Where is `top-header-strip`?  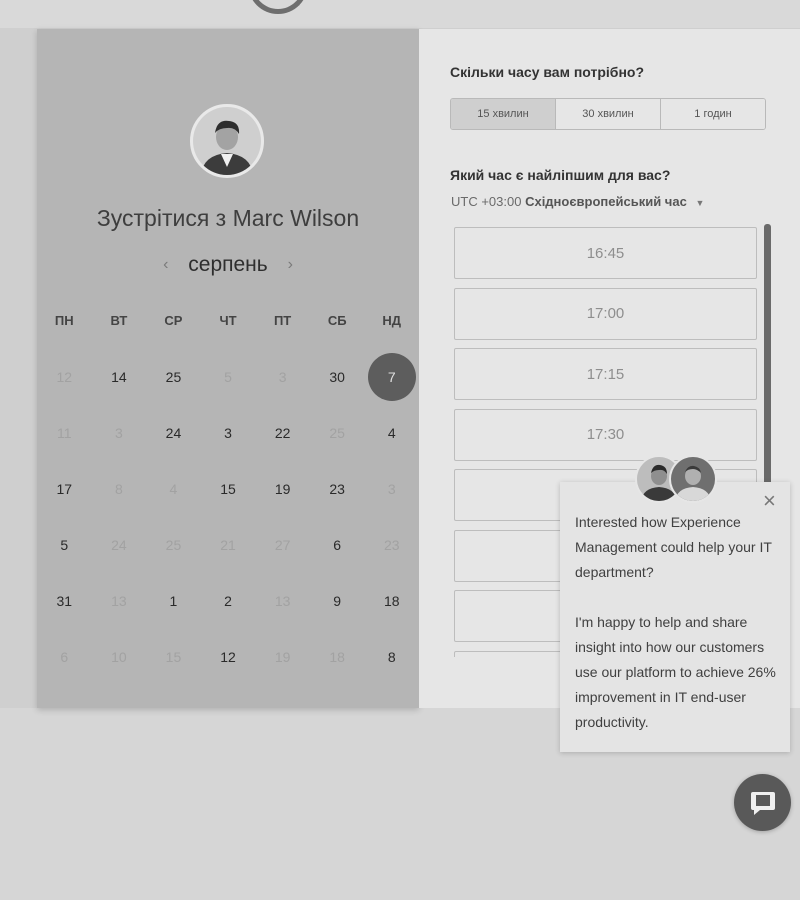
top-header-strip is located at coordinates (400, 14).